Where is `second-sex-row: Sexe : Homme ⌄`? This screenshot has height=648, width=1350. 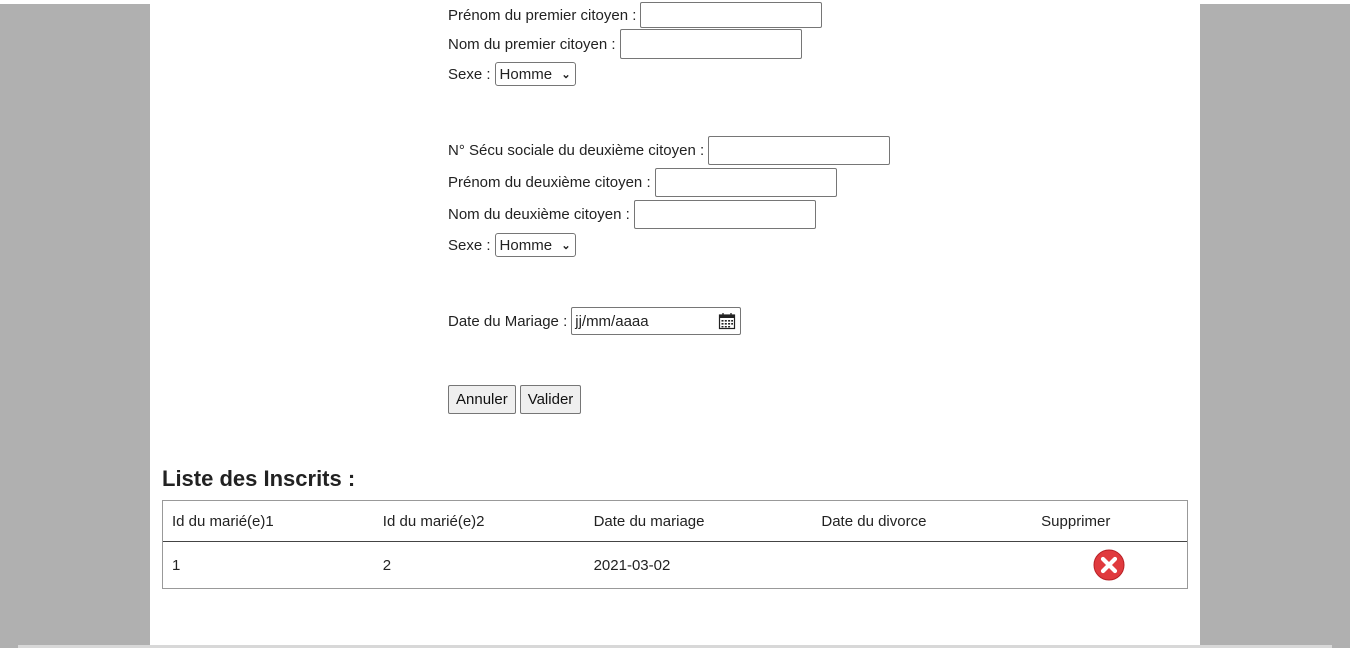 second-sex-row: Sexe : Homme ⌄ is located at coordinates (512, 245).